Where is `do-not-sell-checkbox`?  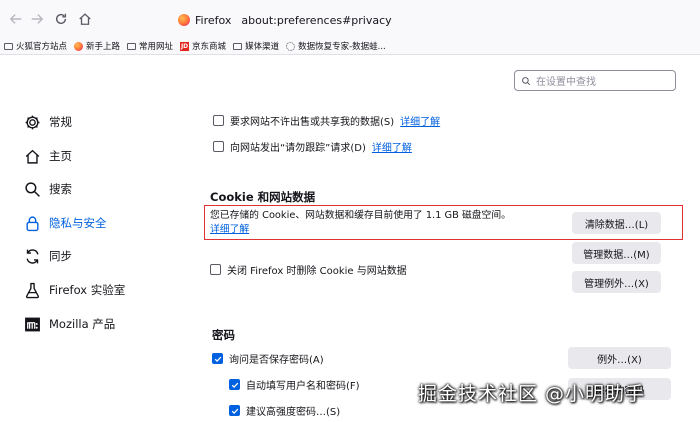 do-not-sell-checkbox is located at coordinates (218, 120).